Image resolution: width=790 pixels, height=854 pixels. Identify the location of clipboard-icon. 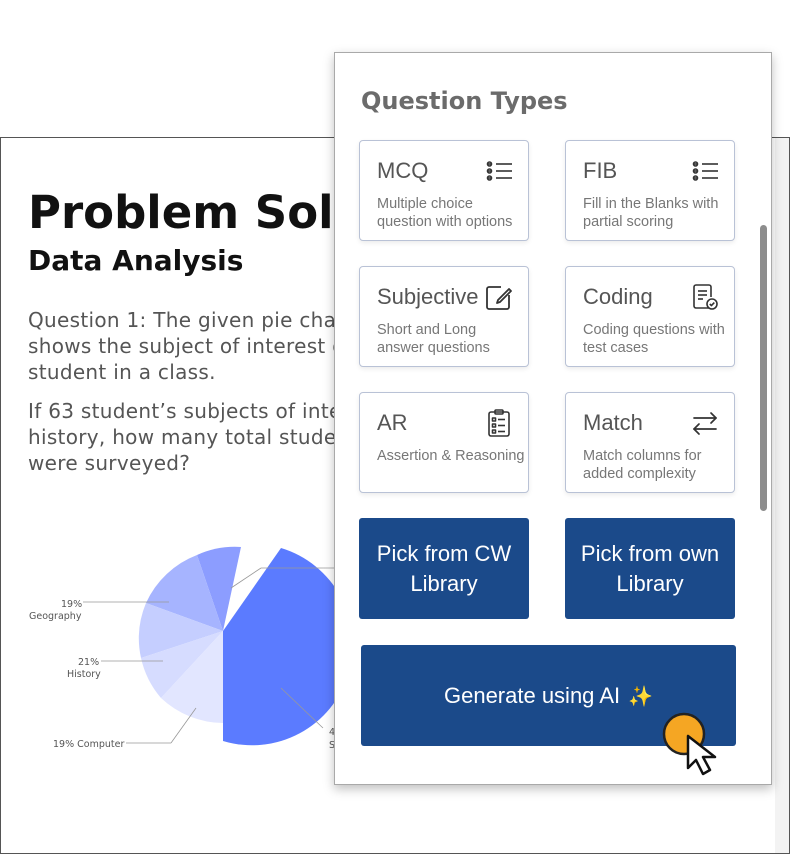
(499, 423).